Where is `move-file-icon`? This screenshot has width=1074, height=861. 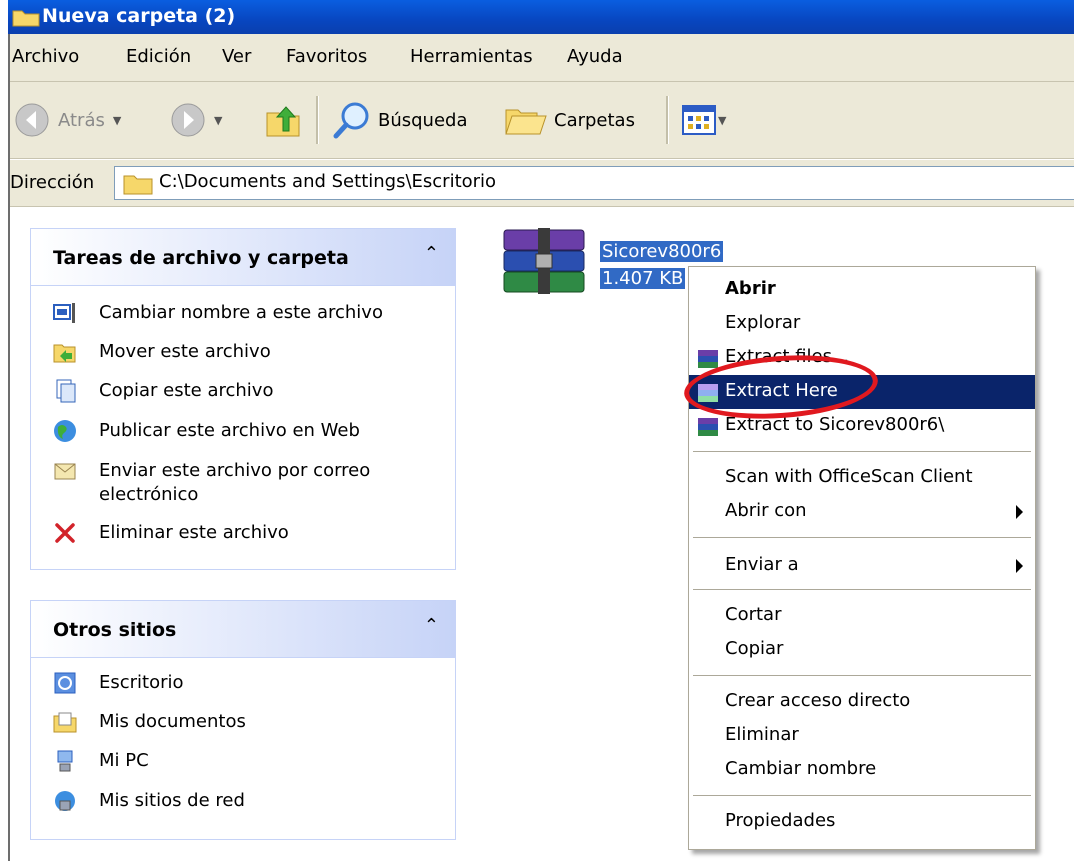 move-file-icon is located at coordinates (64, 353).